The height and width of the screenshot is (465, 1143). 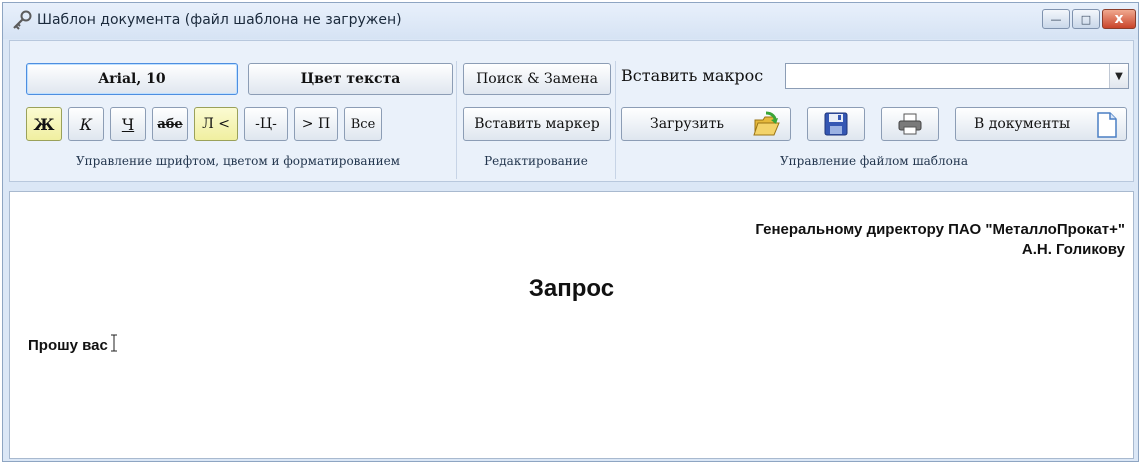 I want to click on close-button: x, so click(x=1119, y=19).